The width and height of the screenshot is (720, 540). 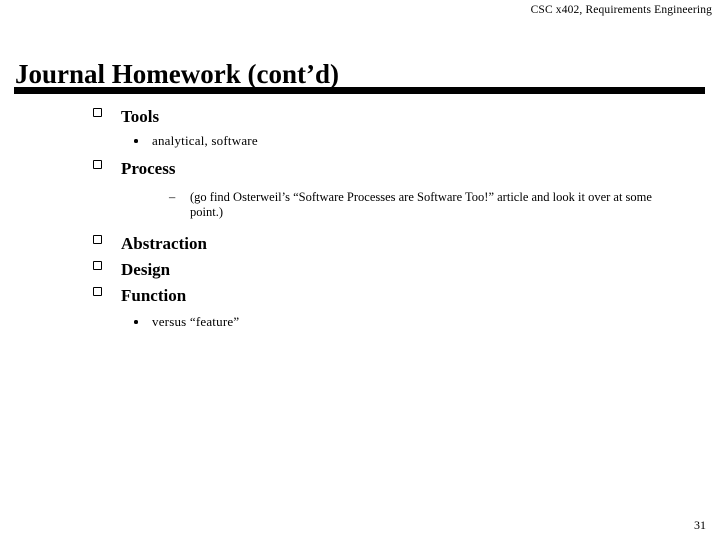 I want to click on bullet-item-design: Design, so click(x=360, y=269).